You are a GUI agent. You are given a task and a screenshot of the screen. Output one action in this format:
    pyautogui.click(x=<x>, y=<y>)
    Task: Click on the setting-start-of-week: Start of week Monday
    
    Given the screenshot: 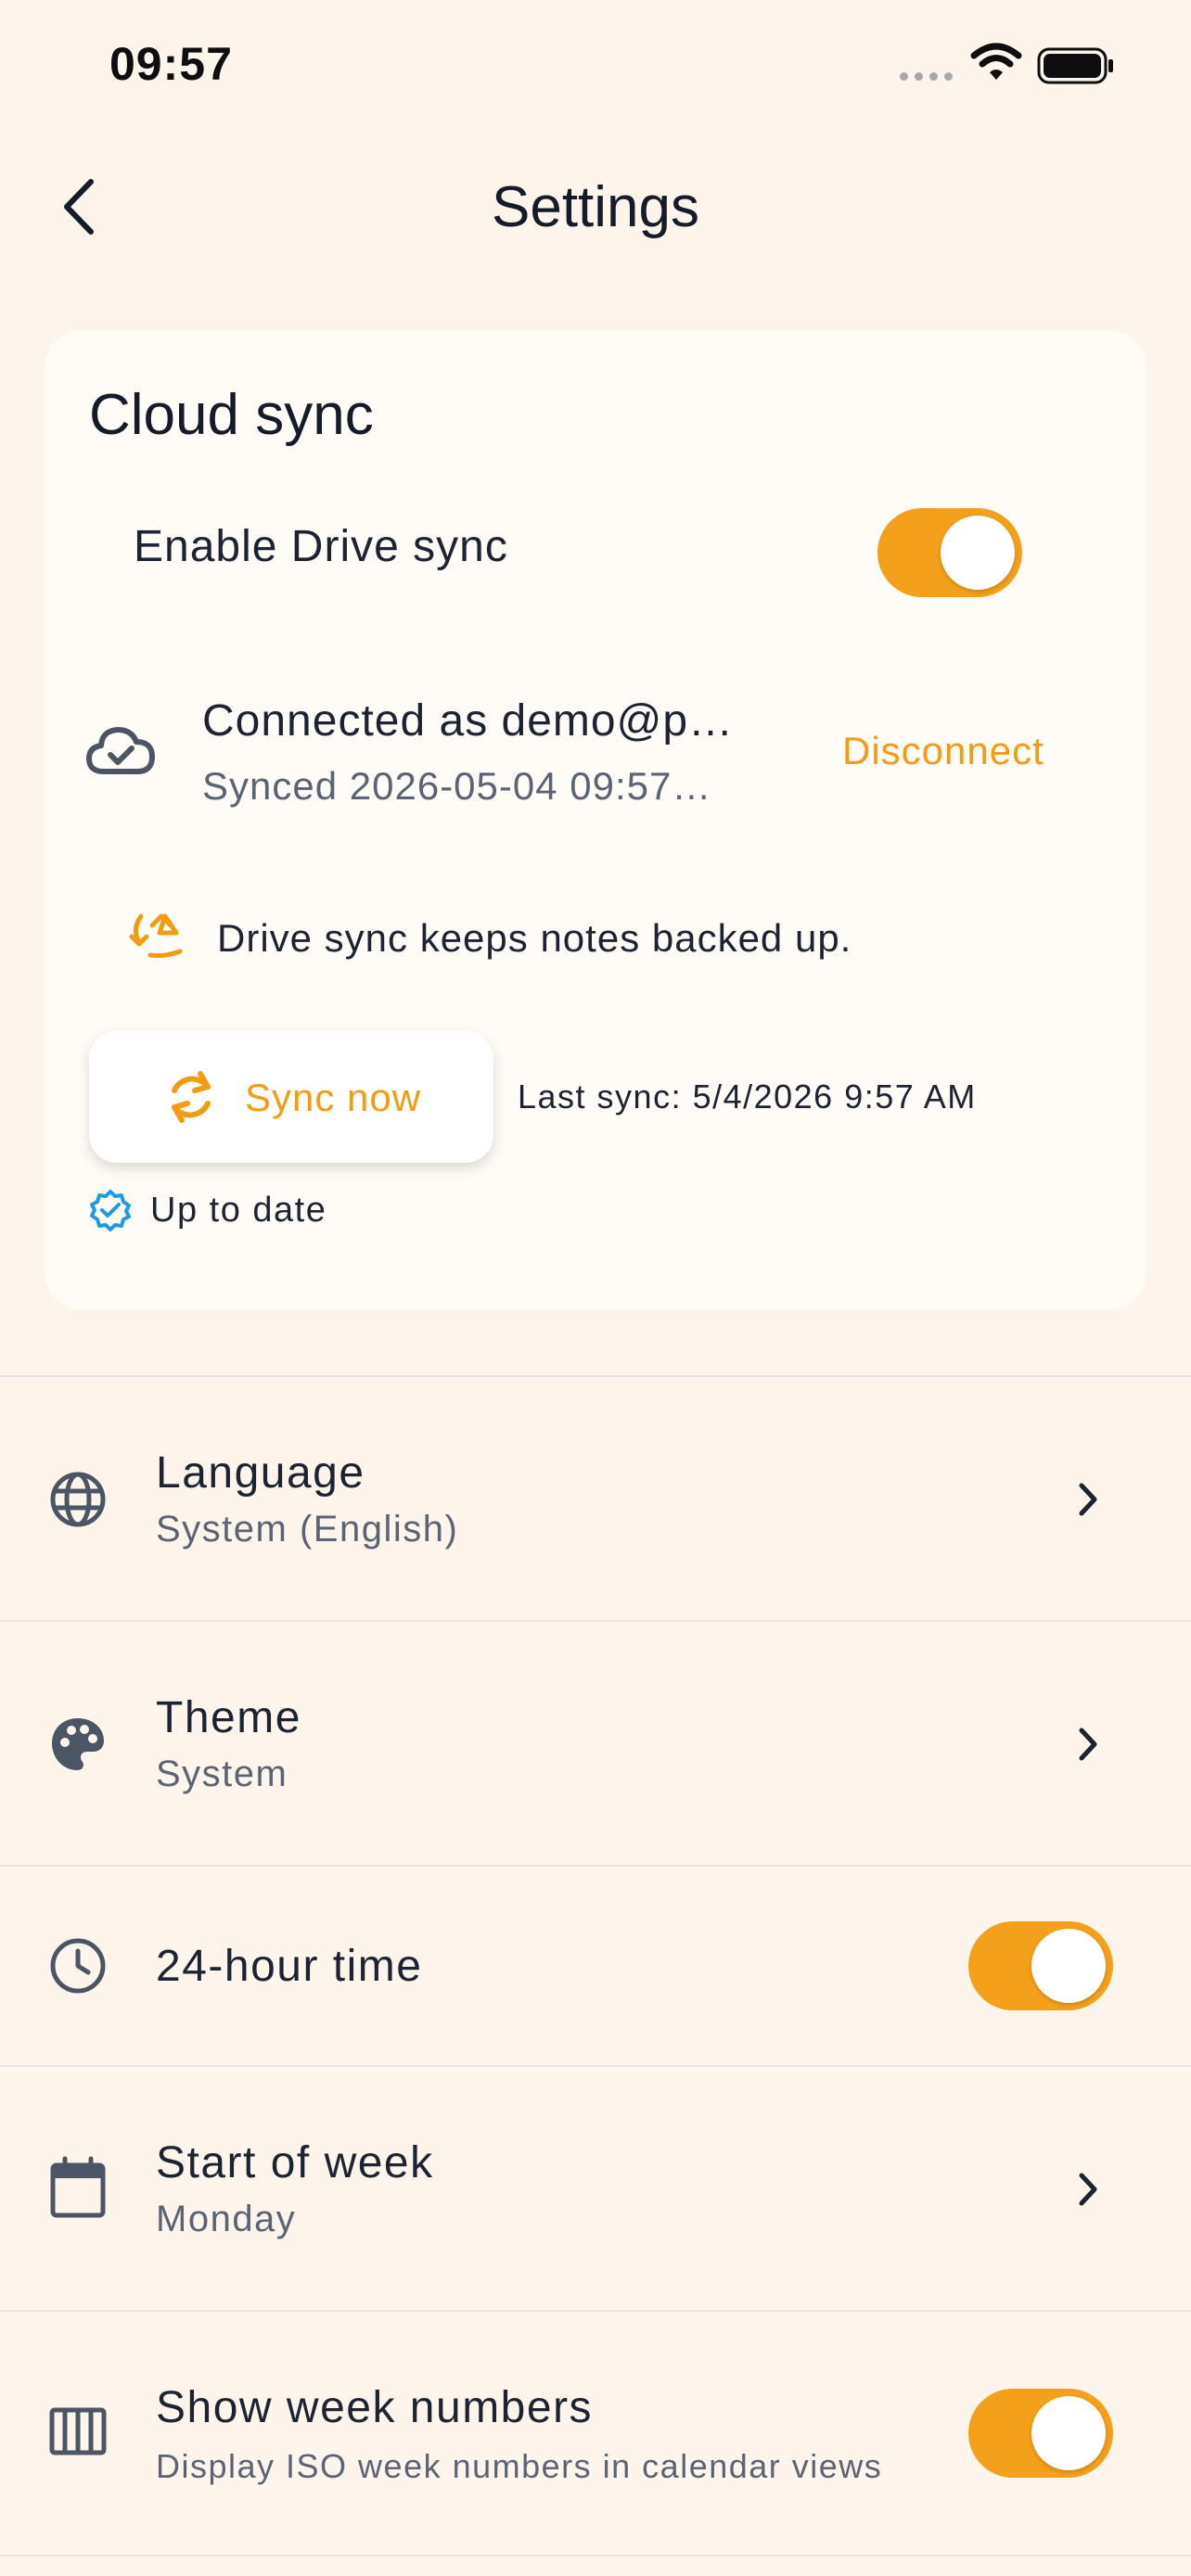 What is the action you would take?
    pyautogui.click(x=595, y=2187)
    